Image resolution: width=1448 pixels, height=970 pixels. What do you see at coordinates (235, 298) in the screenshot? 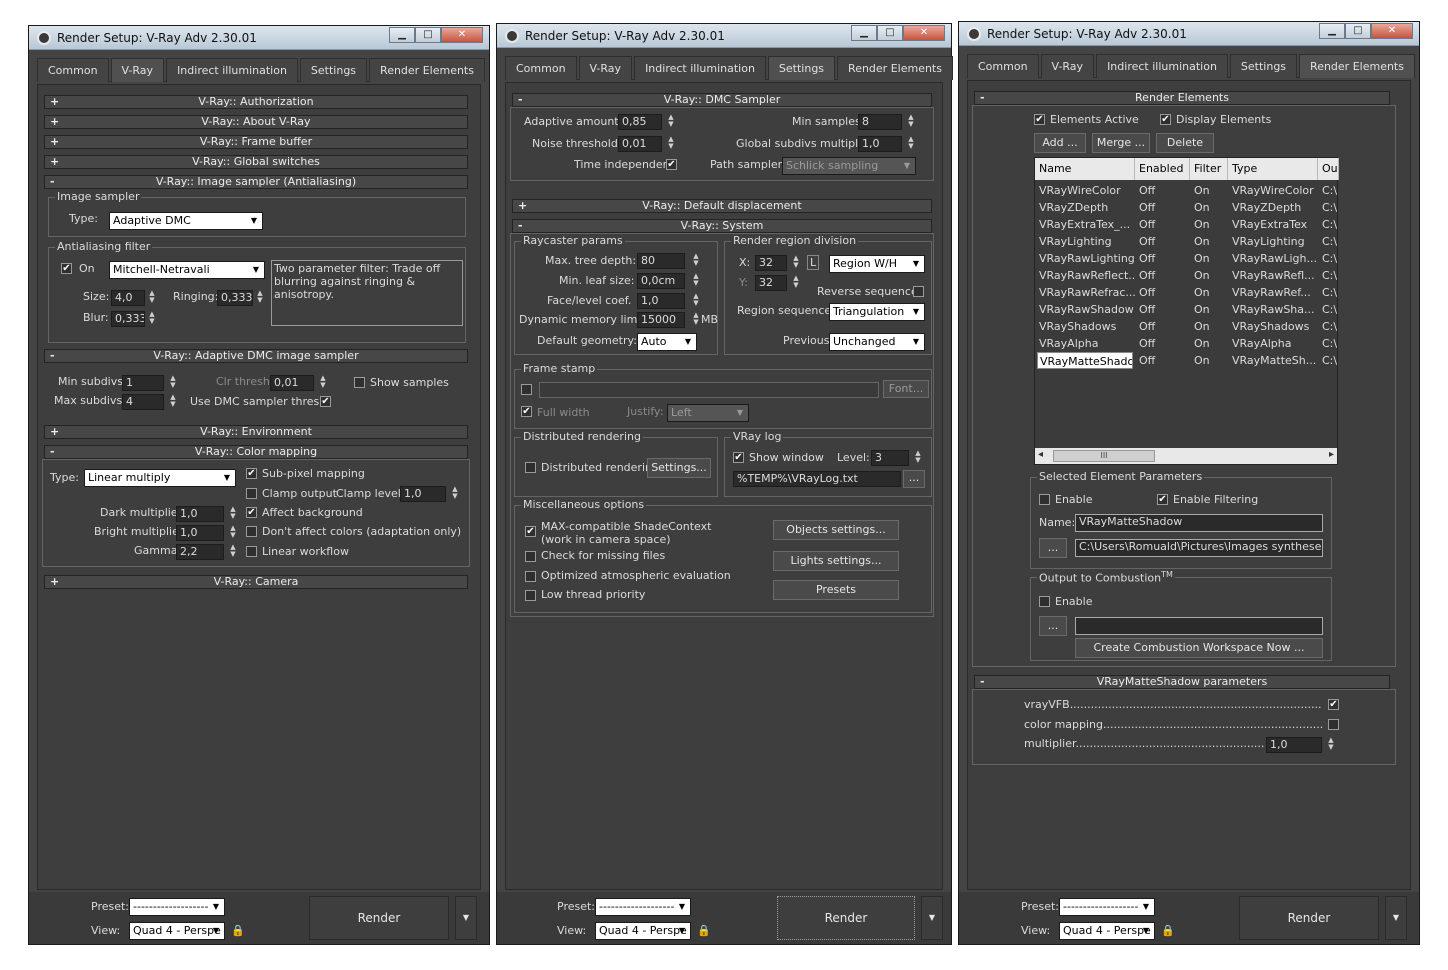
I see `ringing-spinner: 0,333` at bounding box center [235, 298].